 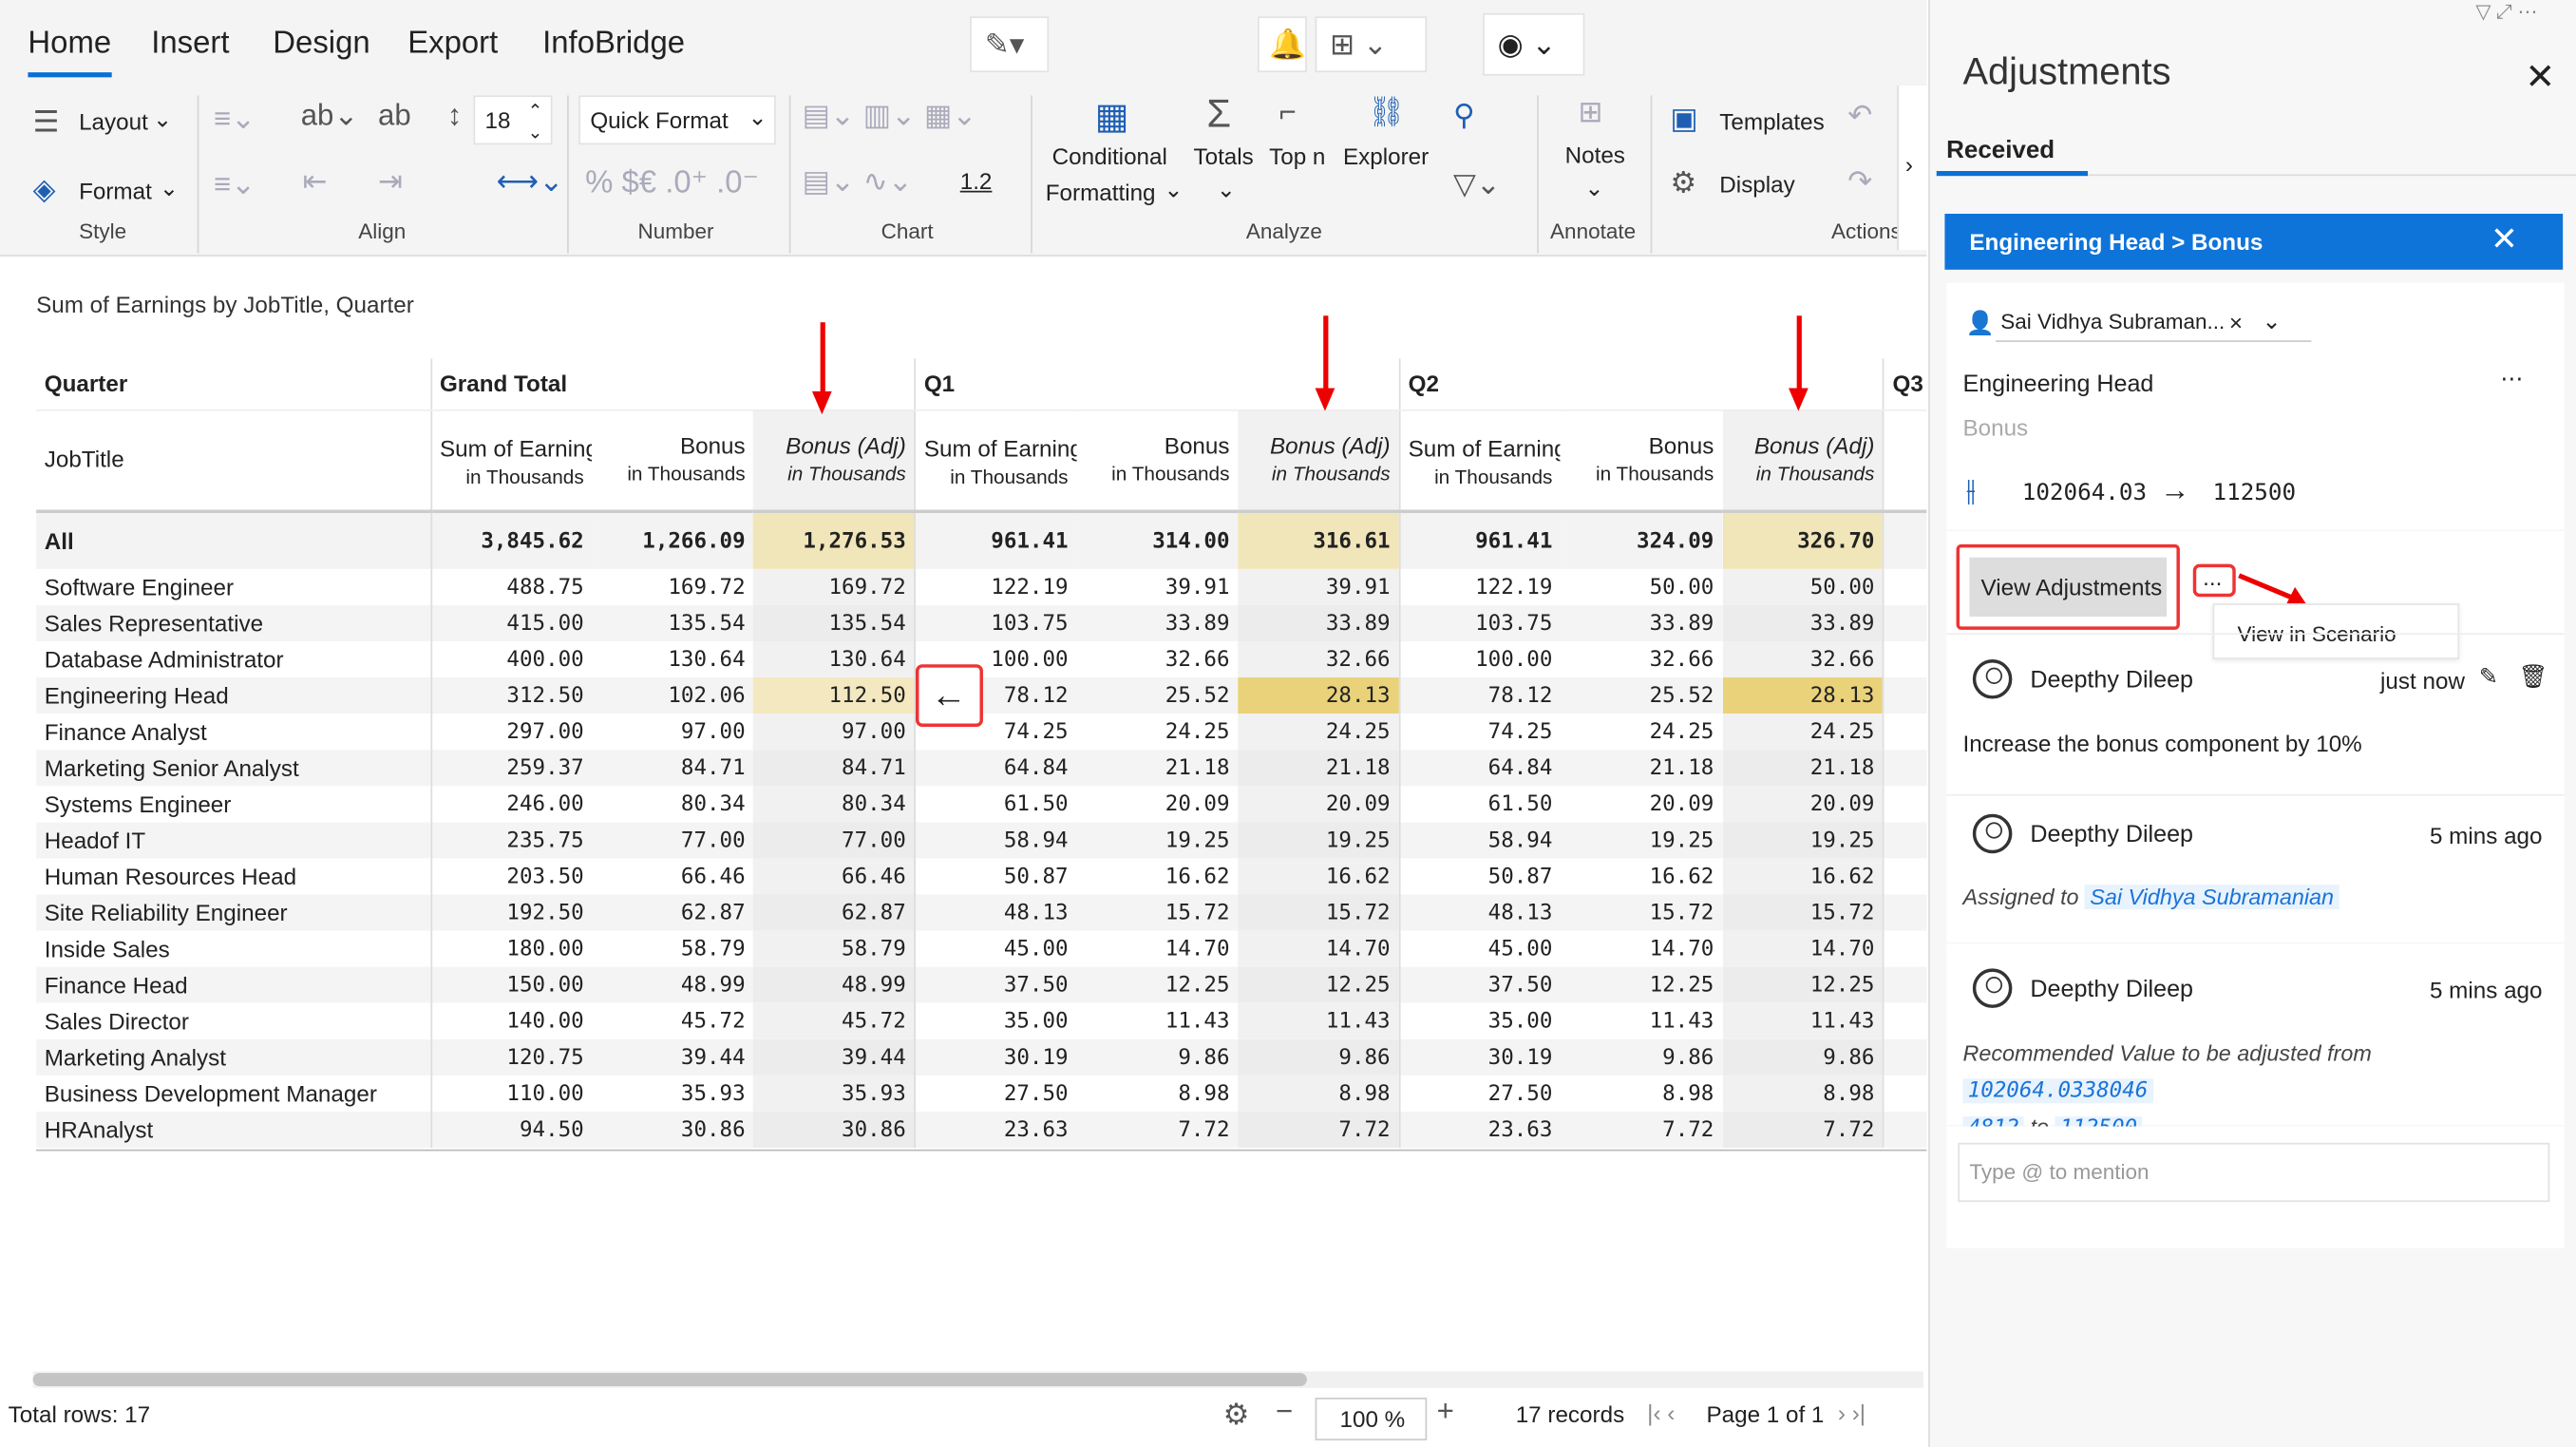 I want to click on value-cell: 64.84, so click(x=996, y=768).